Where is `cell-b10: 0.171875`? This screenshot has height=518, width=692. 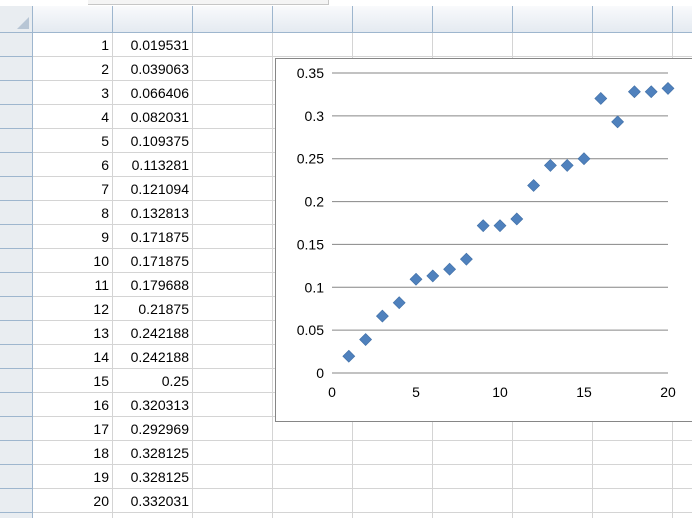
cell-b10: 0.171875 is located at coordinates (152, 260).